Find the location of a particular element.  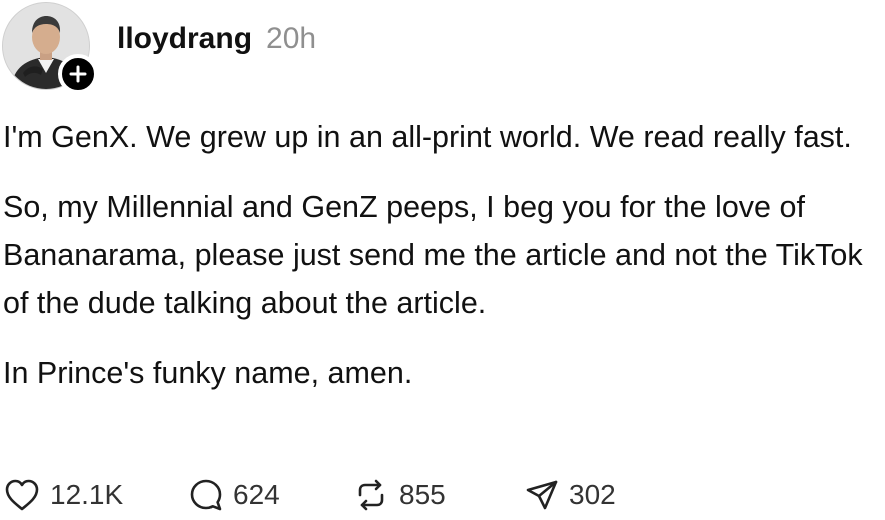

follow-button is located at coordinates (78, 74).